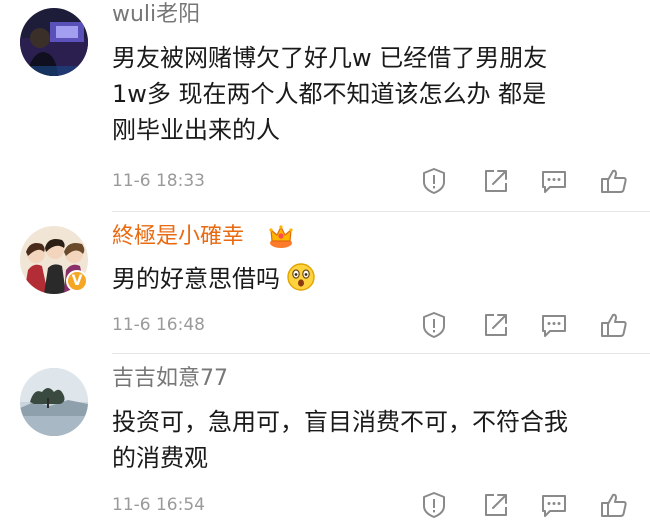 Image resolution: width=650 pixels, height=525 pixels. Describe the element at coordinates (340, 422) in the screenshot. I see `comment-text-line: 投资可，急用可，盲目消费不可，不符合我` at that location.